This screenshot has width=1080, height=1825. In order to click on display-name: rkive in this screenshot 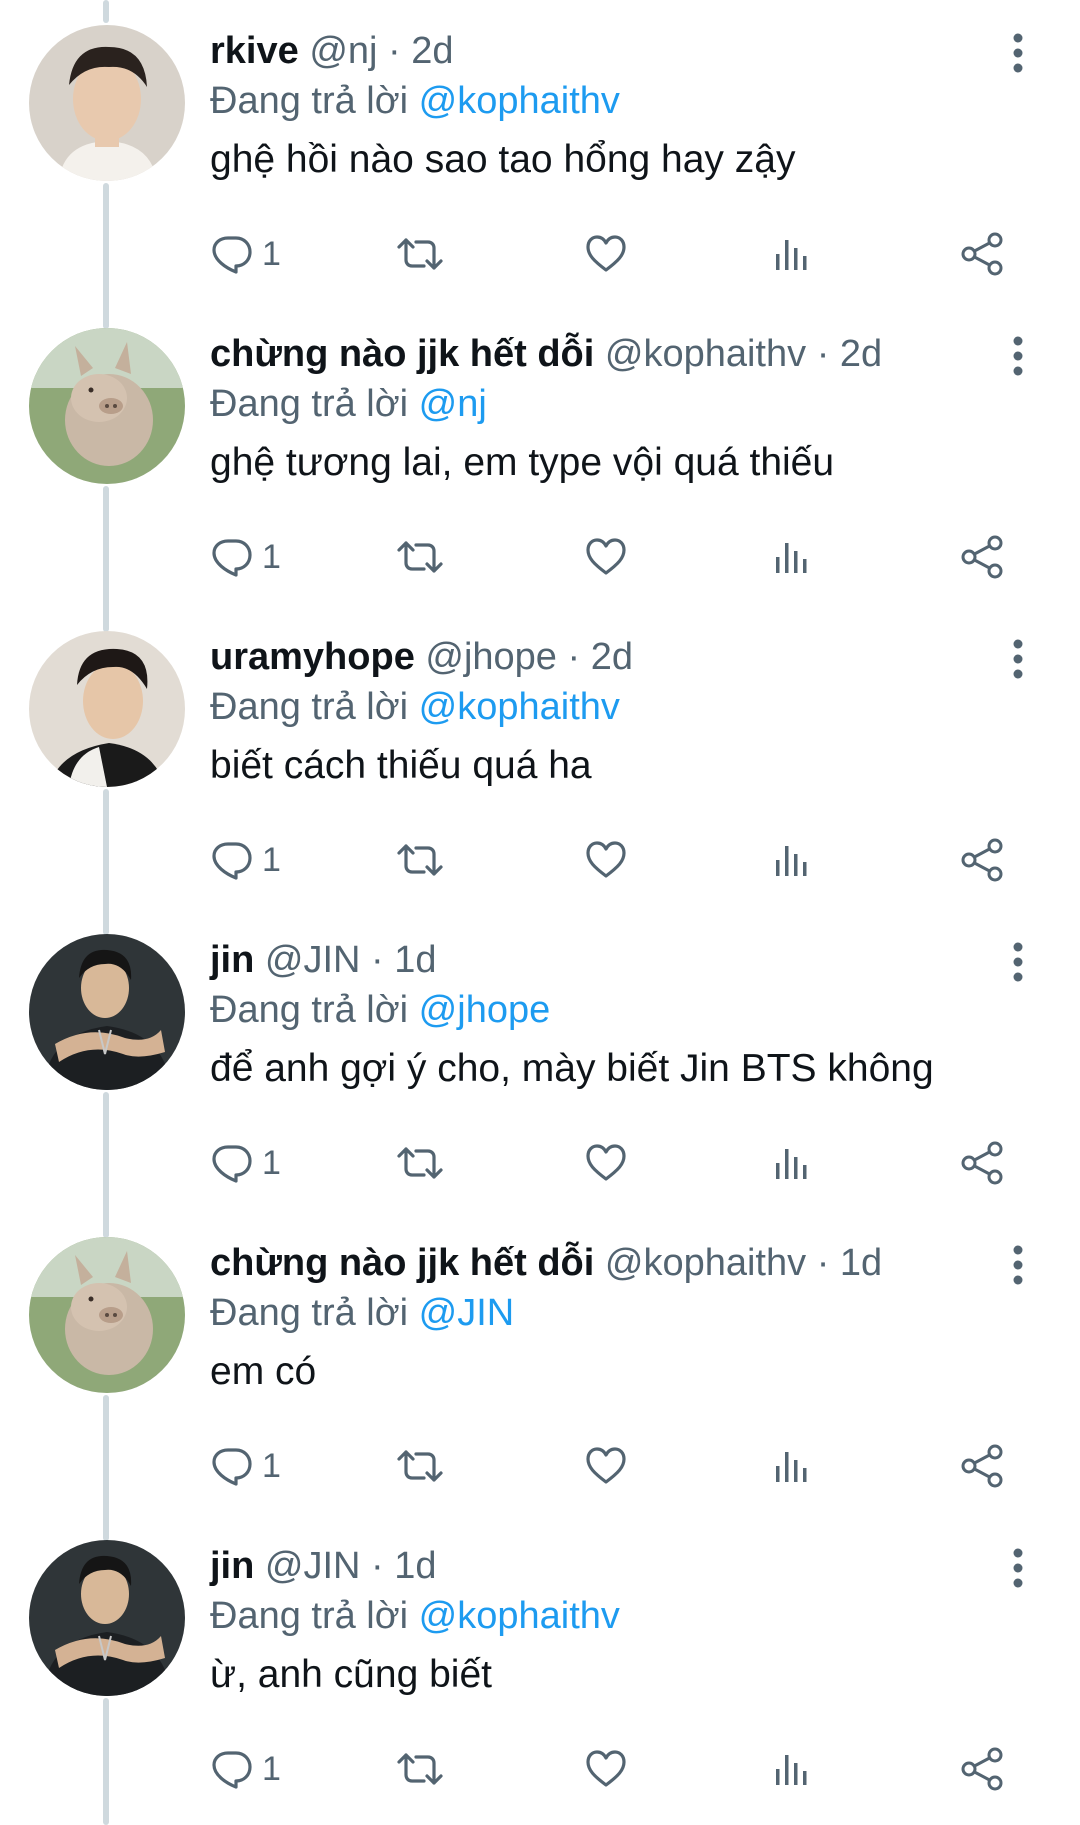, I will do `click(254, 51)`.